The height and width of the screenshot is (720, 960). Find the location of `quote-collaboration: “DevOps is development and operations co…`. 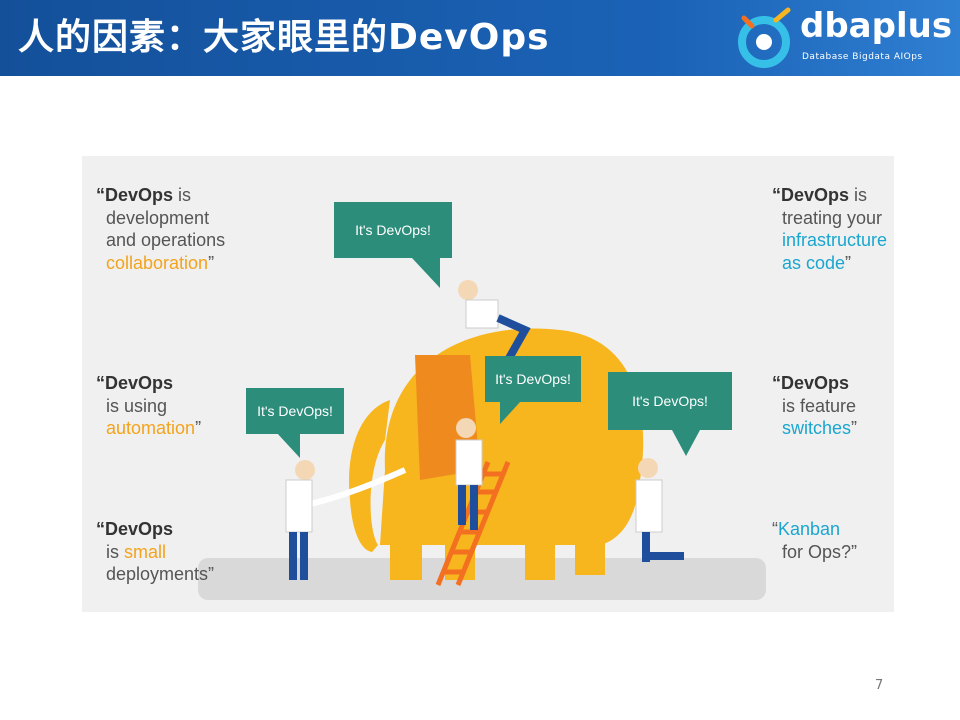

quote-collaboration: “DevOps is development and operations co… is located at coordinates (161, 229).